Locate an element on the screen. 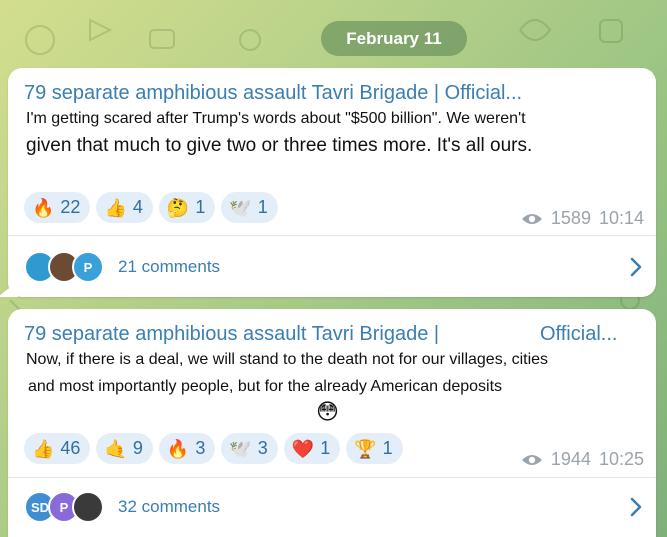  reaction-trophy: 🏆 1 is located at coordinates (374, 448).